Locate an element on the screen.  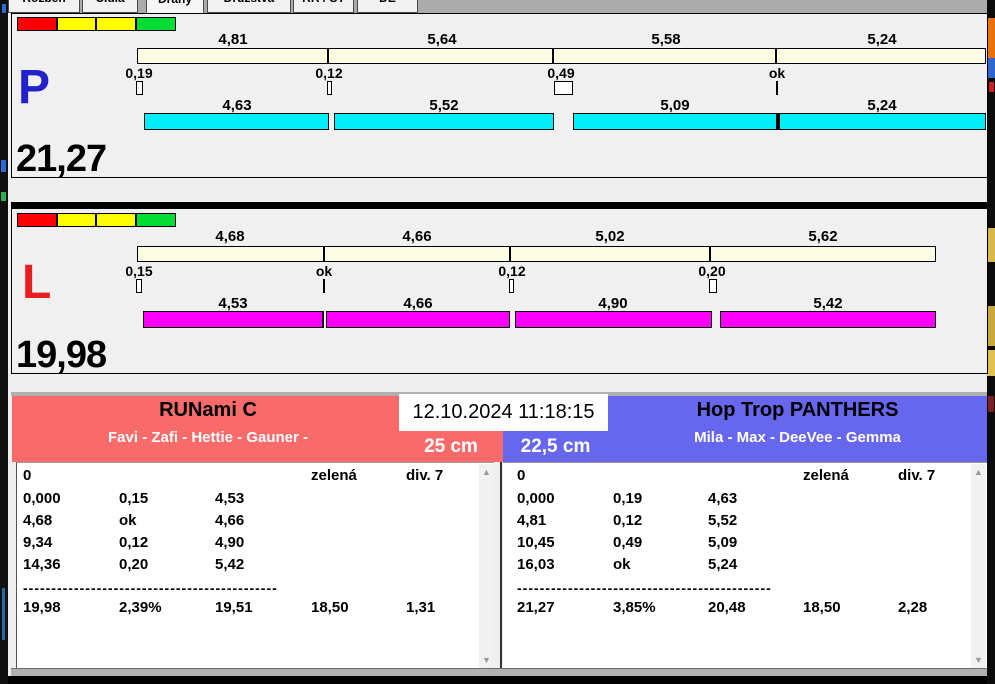
right-edge-speck-red is located at coordinates (991, 87).